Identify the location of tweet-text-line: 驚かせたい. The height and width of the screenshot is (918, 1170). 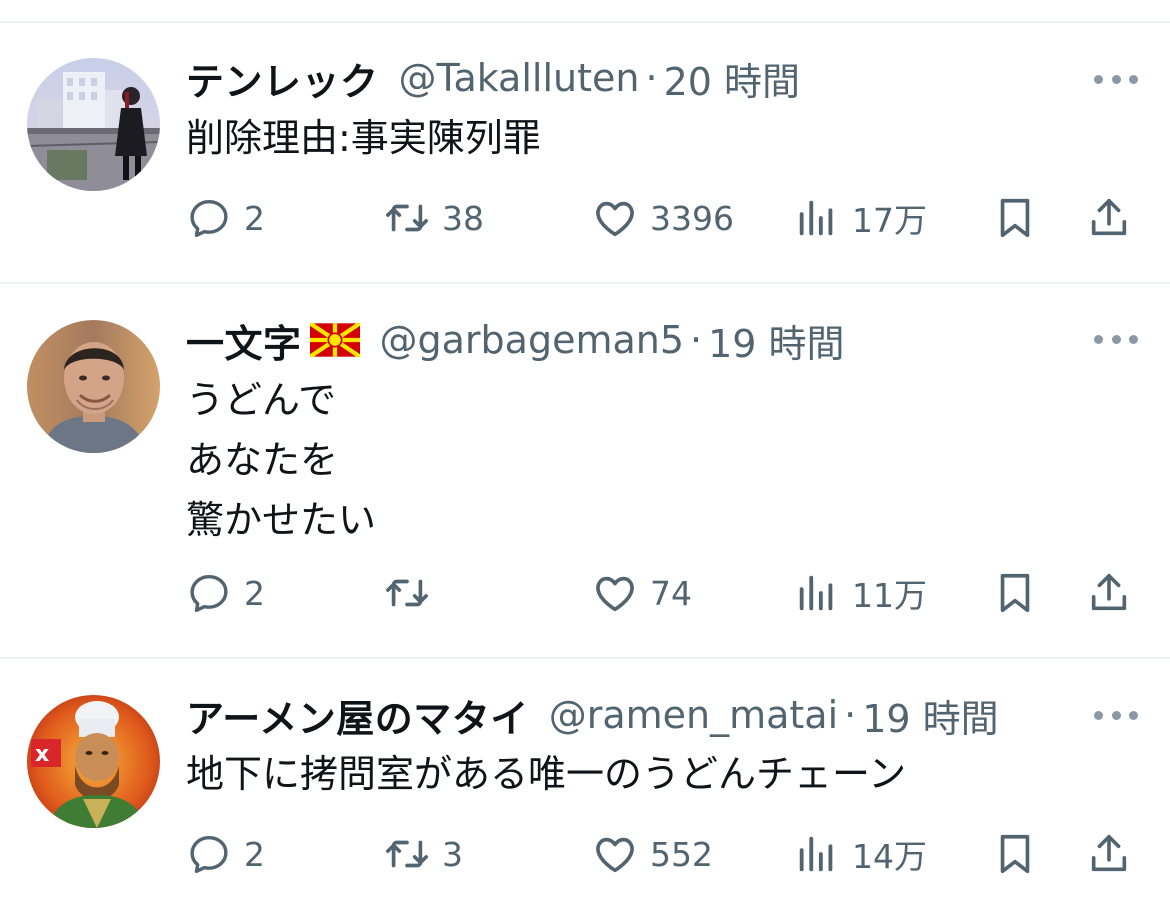
(281, 520).